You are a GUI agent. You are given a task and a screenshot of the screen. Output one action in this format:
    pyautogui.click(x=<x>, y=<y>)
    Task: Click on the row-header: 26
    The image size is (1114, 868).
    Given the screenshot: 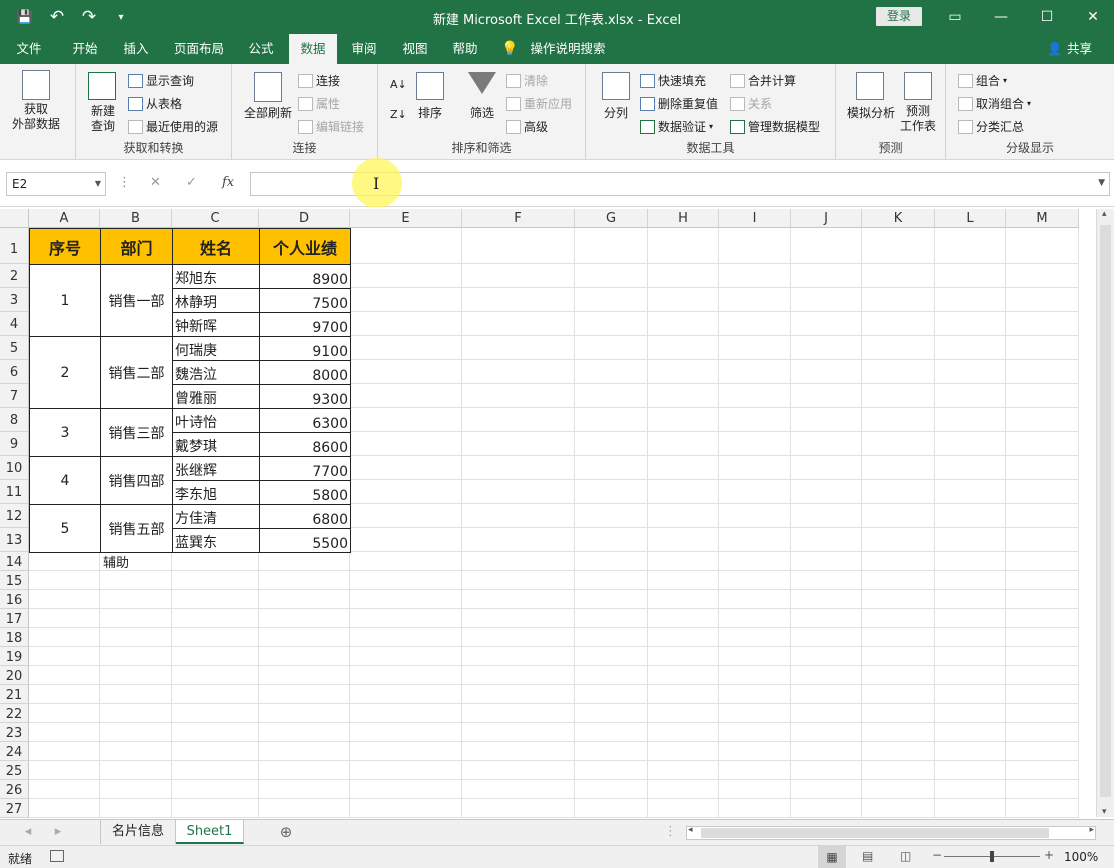 What is the action you would take?
    pyautogui.click(x=14, y=789)
    